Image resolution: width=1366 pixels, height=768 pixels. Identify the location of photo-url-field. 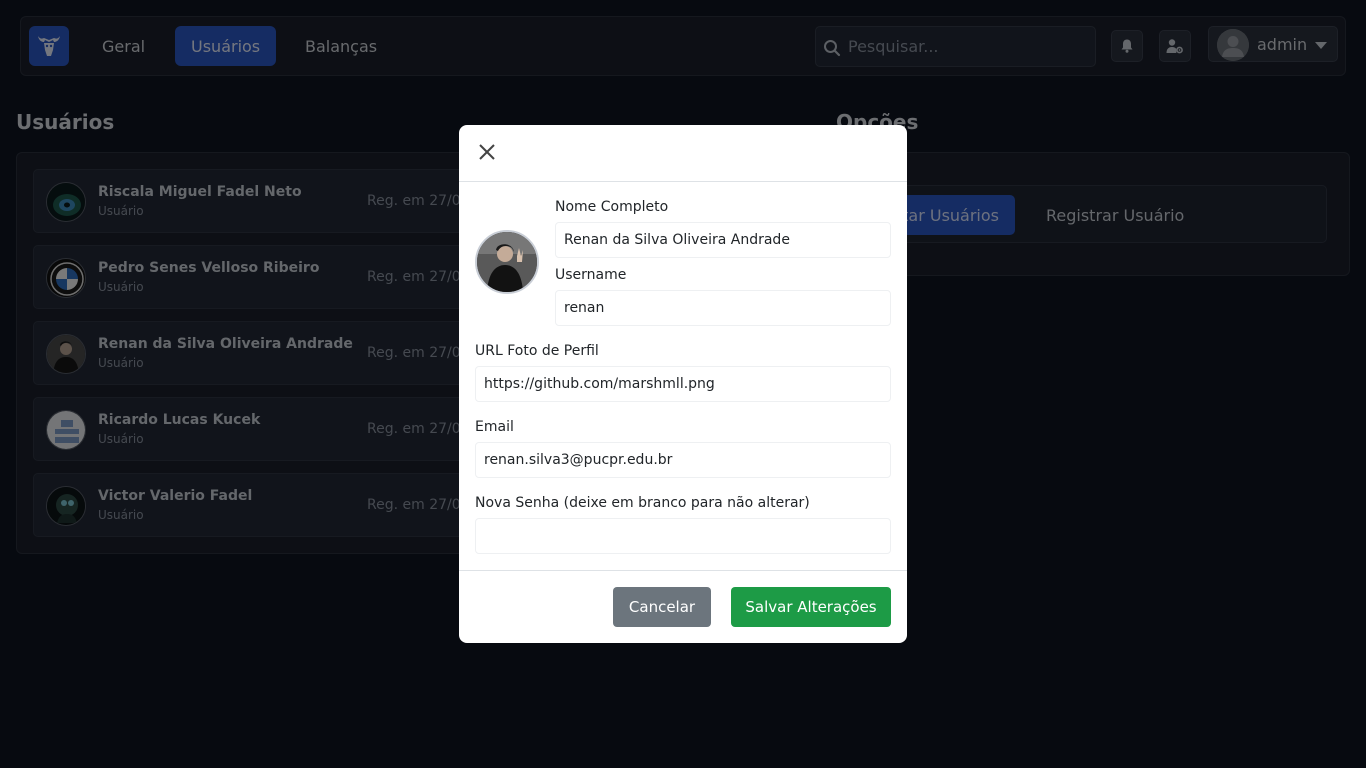
(683, 384).